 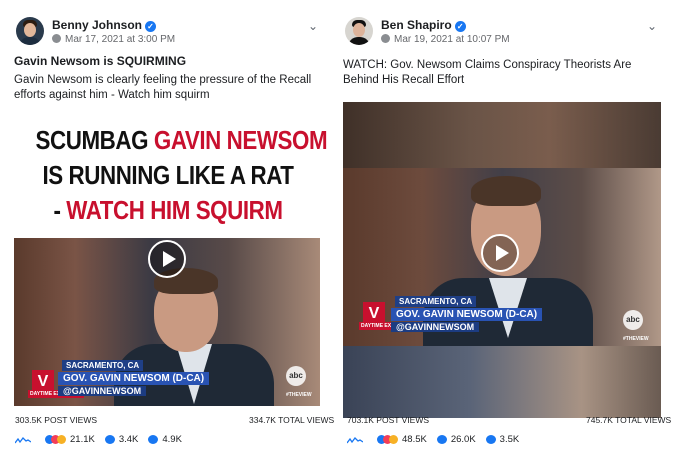 I want to click on share-count: 3.5K, so click(x=510, y=439).